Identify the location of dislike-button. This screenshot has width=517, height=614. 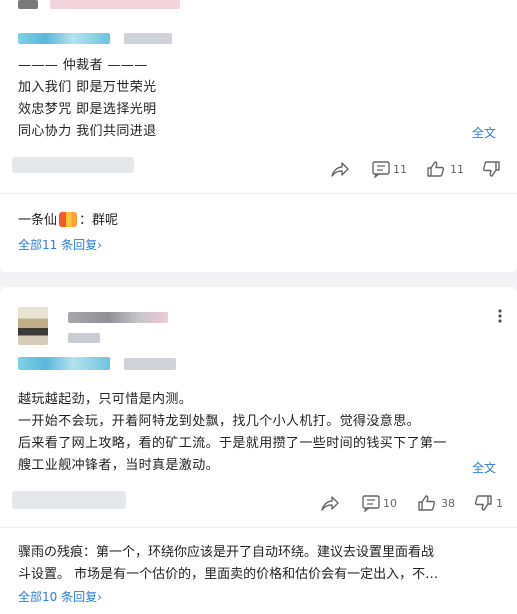
(491, 169).